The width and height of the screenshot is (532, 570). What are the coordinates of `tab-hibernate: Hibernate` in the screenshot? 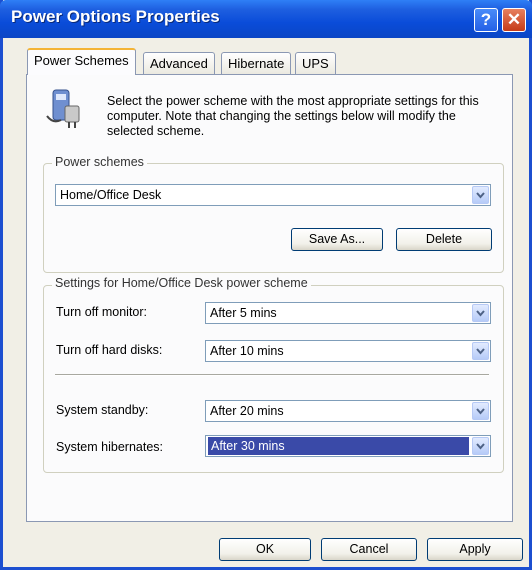 It's located at (256, 63).